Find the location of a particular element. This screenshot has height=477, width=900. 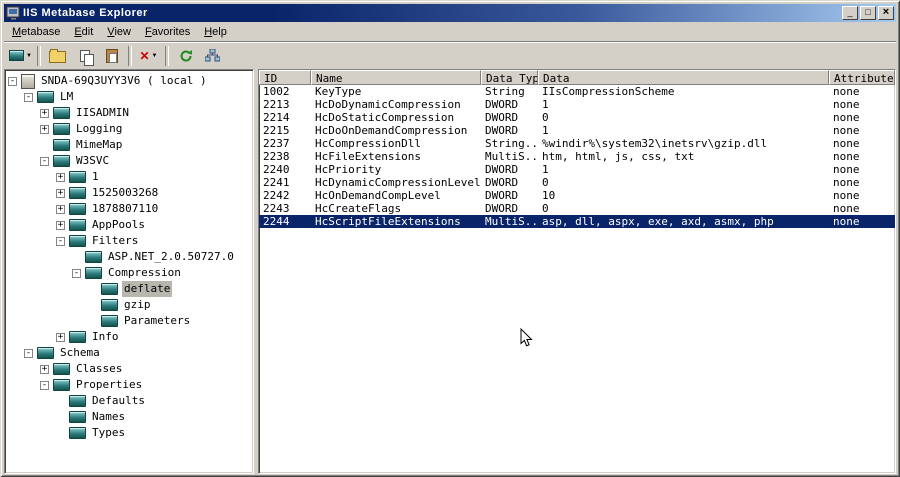

tree-item-classes: + Classes is located at coordinates (129, 369).